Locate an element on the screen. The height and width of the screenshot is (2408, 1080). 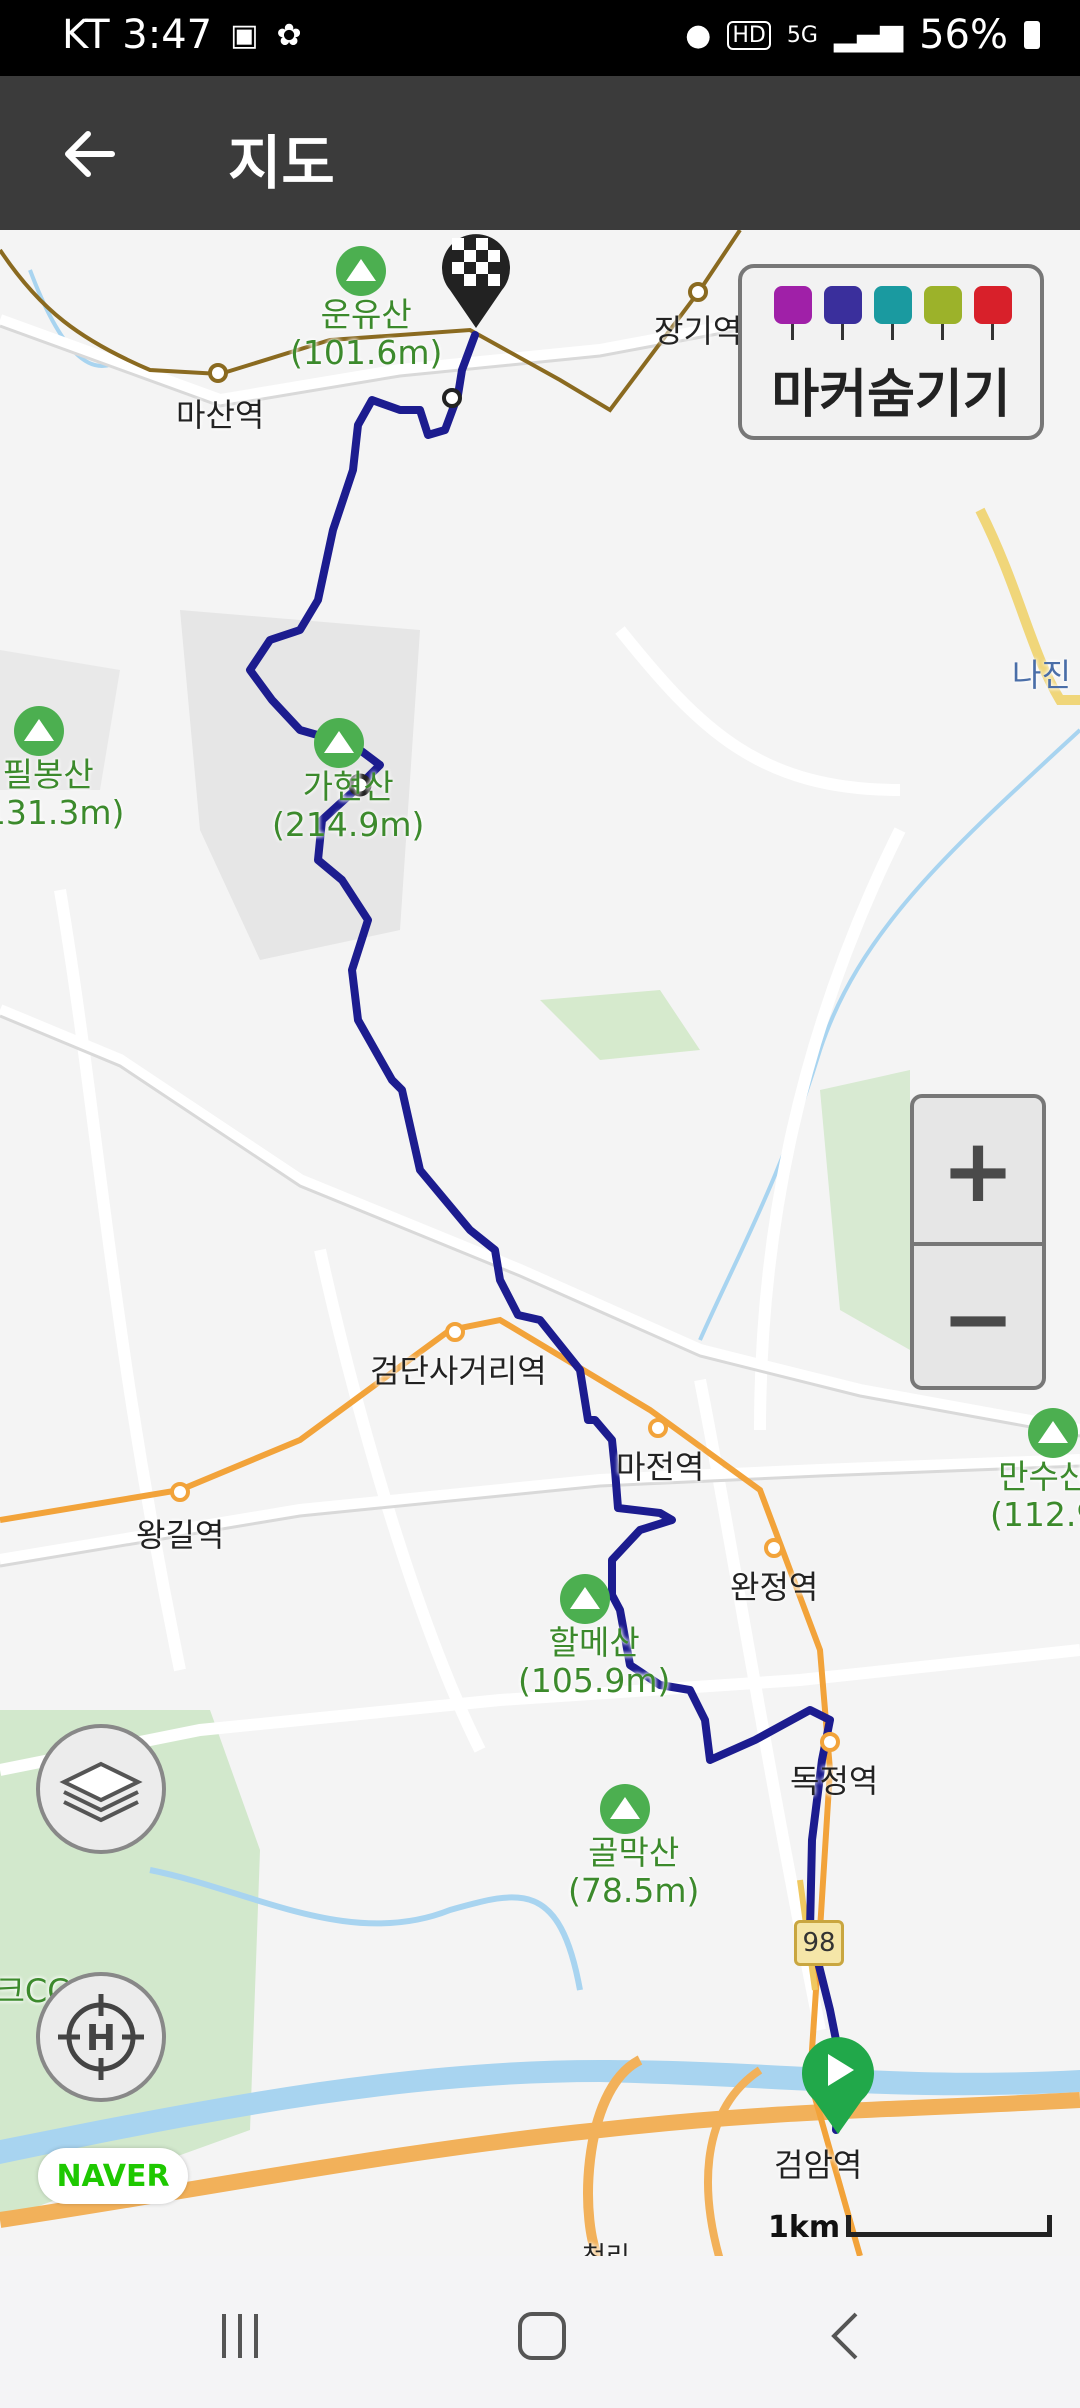
mountain-label: 필봉산 (131.3m) is located at coordinates (62, 794).